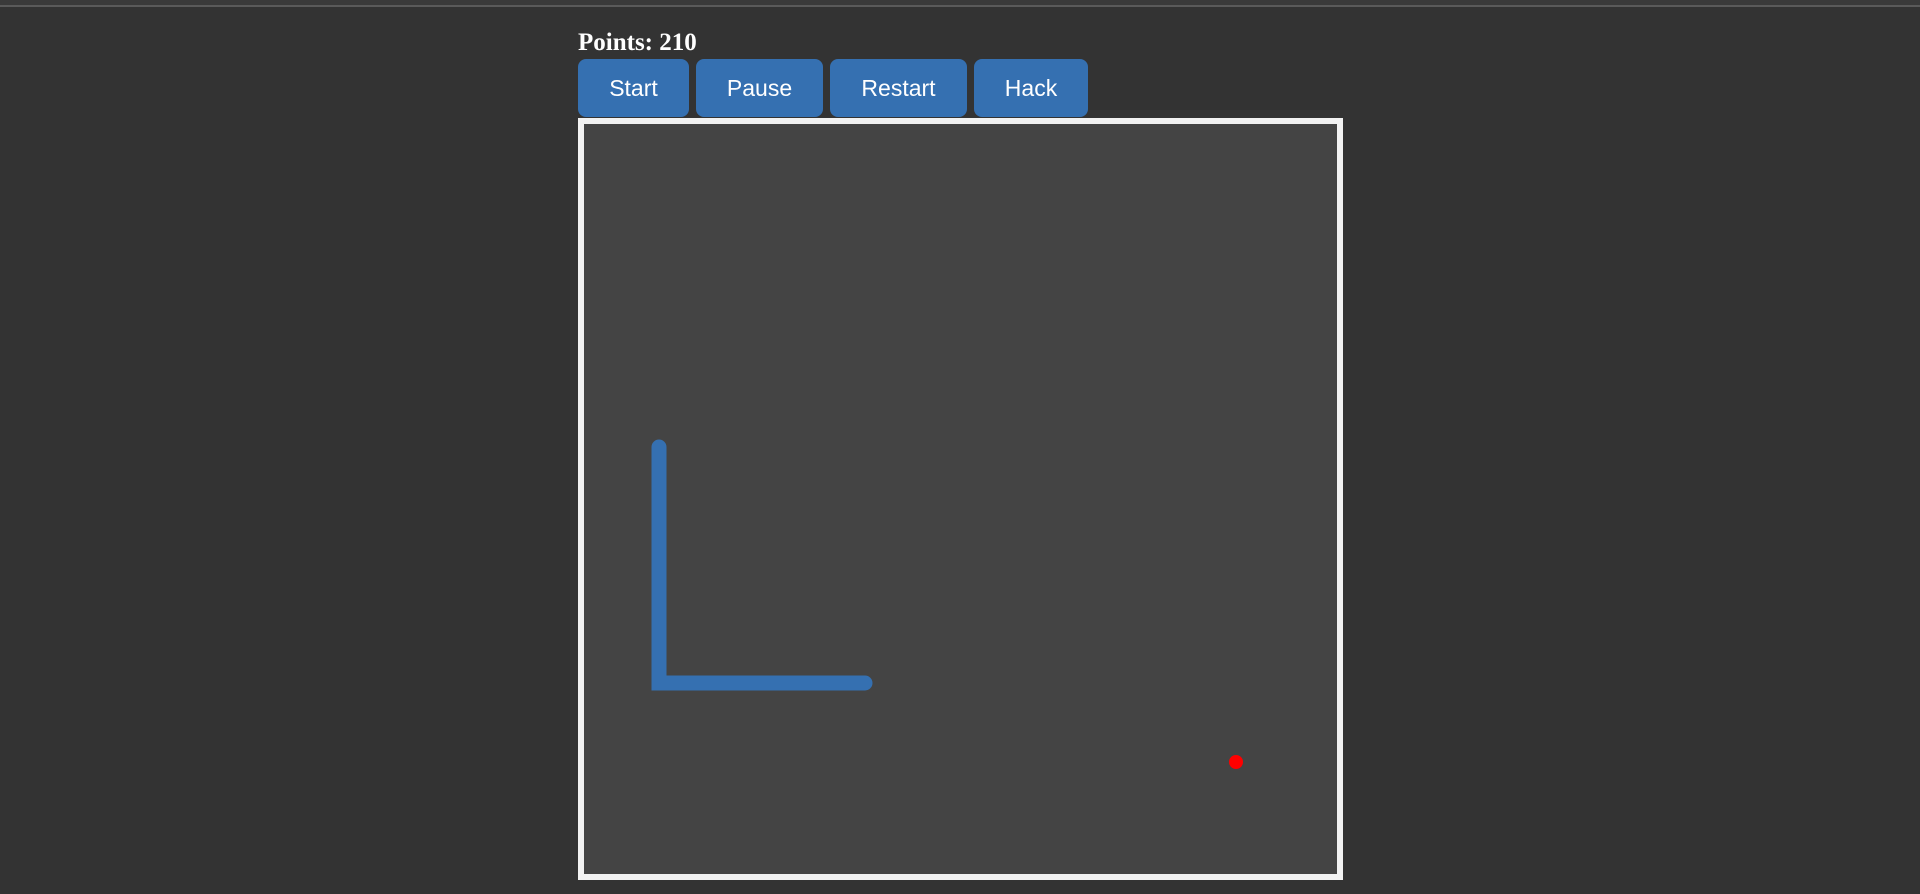 This screenshot has width=1920, height=894. What do you see at coordinates (762, 565) in the screenshot?
I see `snake` at bounding box center [762, 565].